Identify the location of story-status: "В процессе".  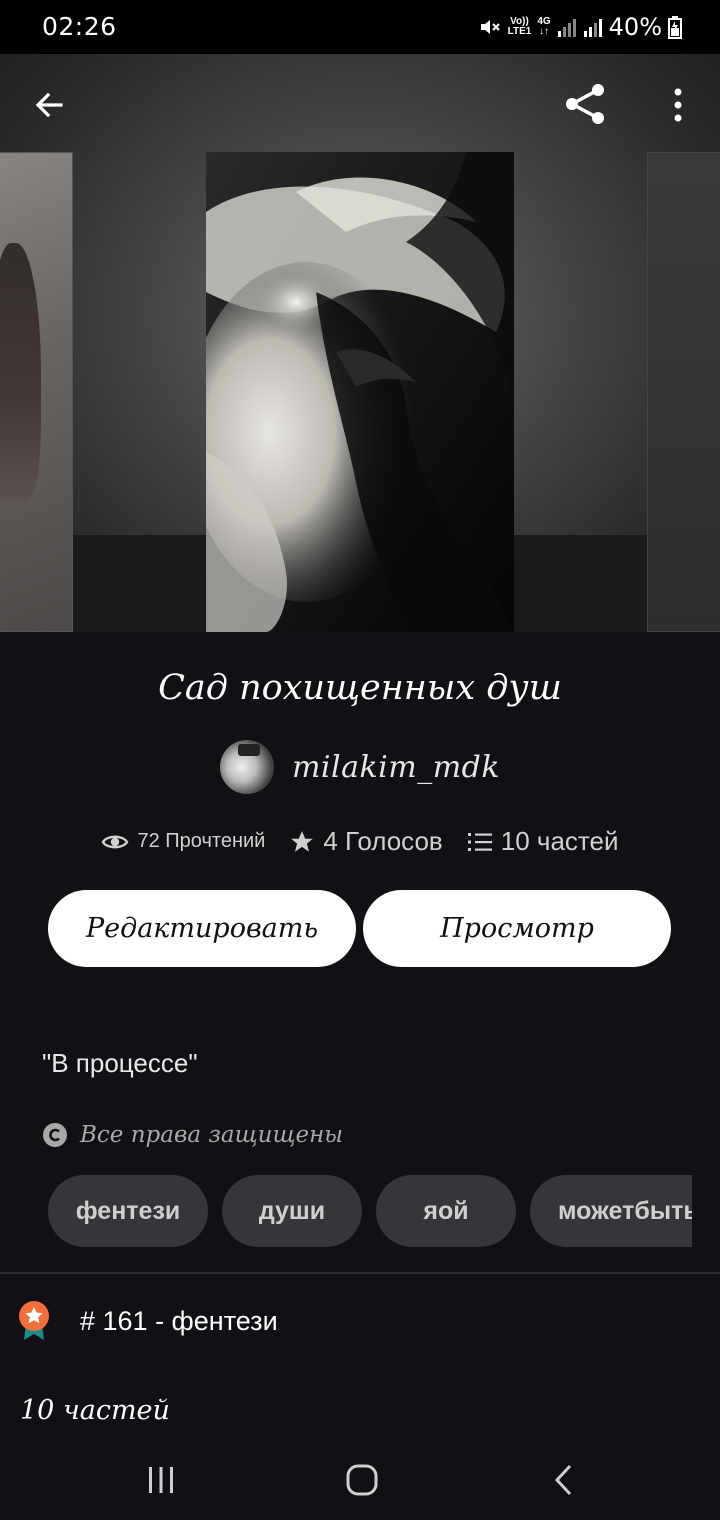
(120, 1063).